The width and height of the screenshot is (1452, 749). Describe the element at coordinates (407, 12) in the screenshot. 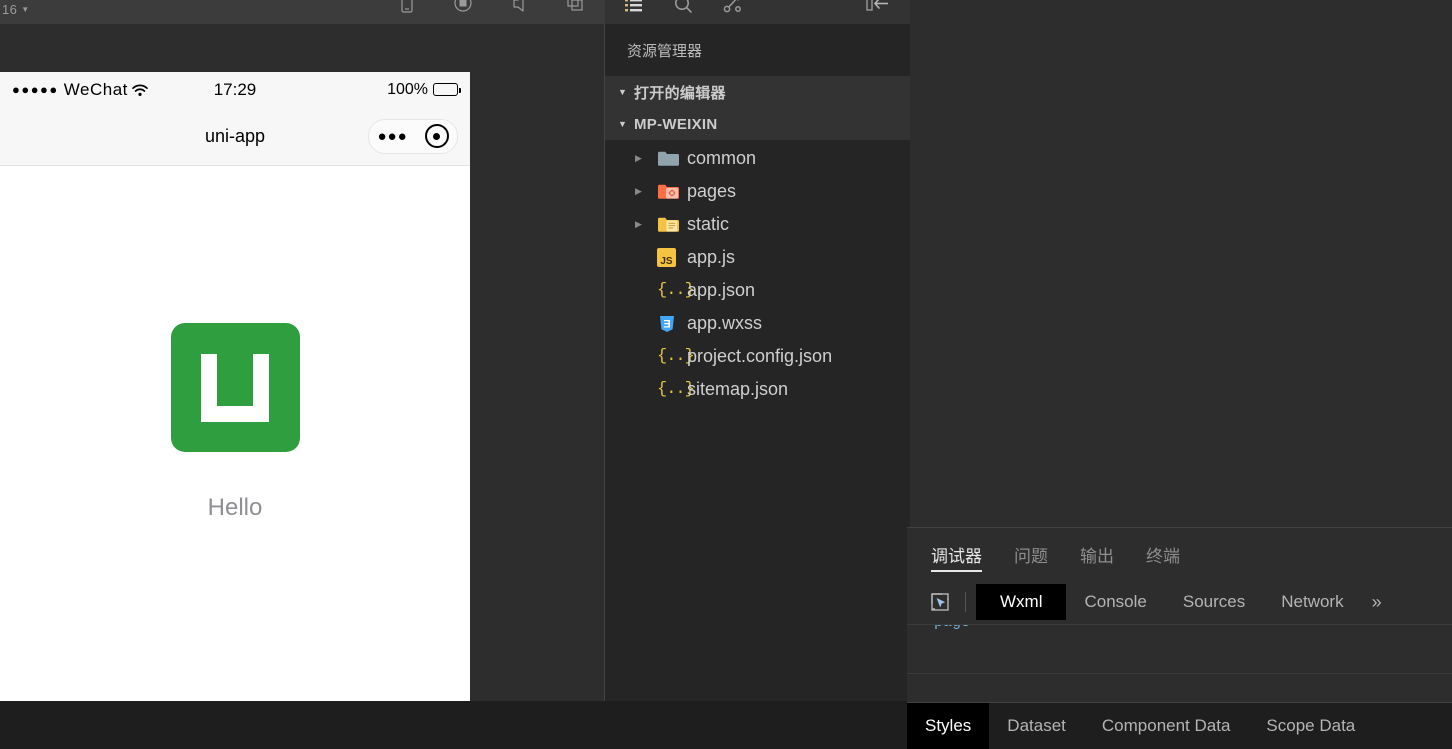

I see `device-phone-icon` at that location.